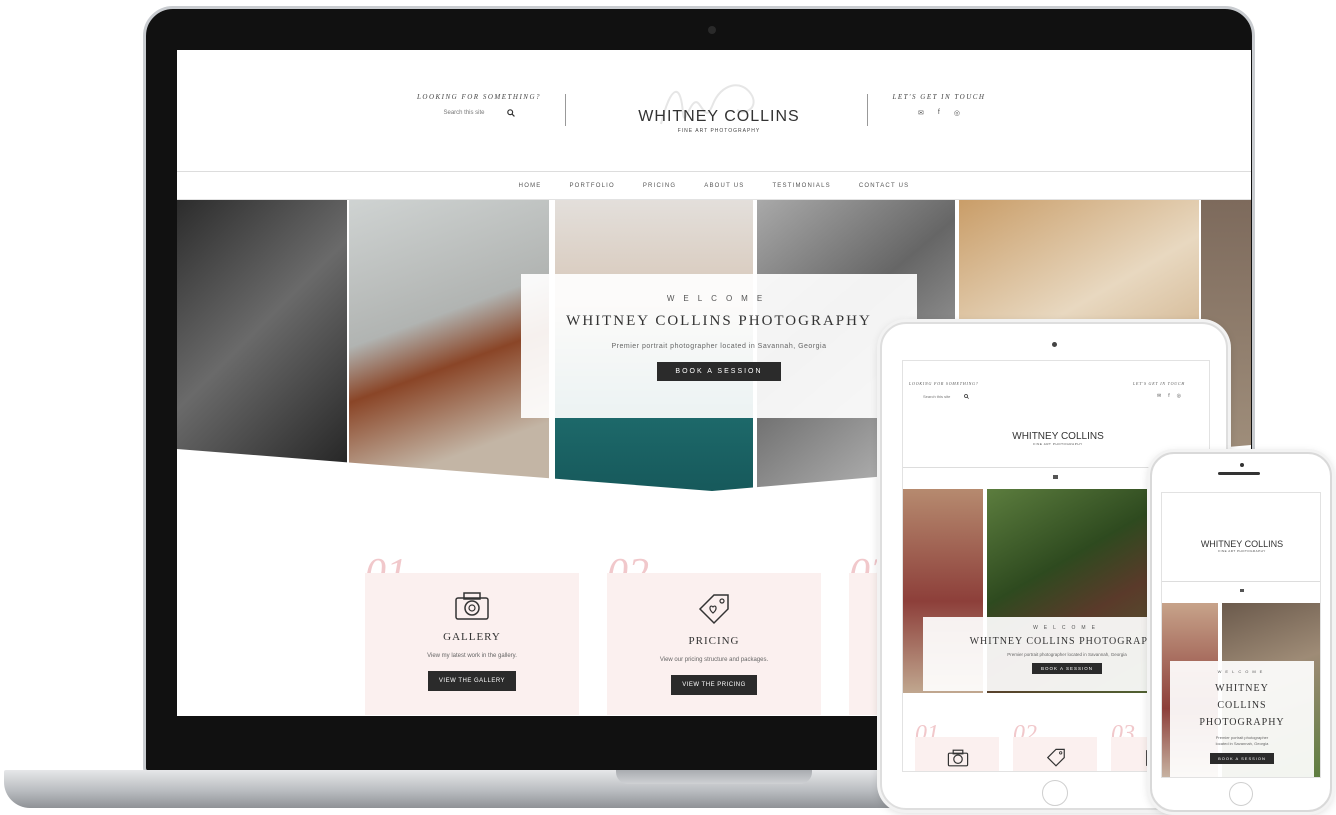 This screenshot has width=1336, height=815. Describe the element at coordinates (724, 186) in the screenshot. I see `nav-about: ABOUT US` at that location.